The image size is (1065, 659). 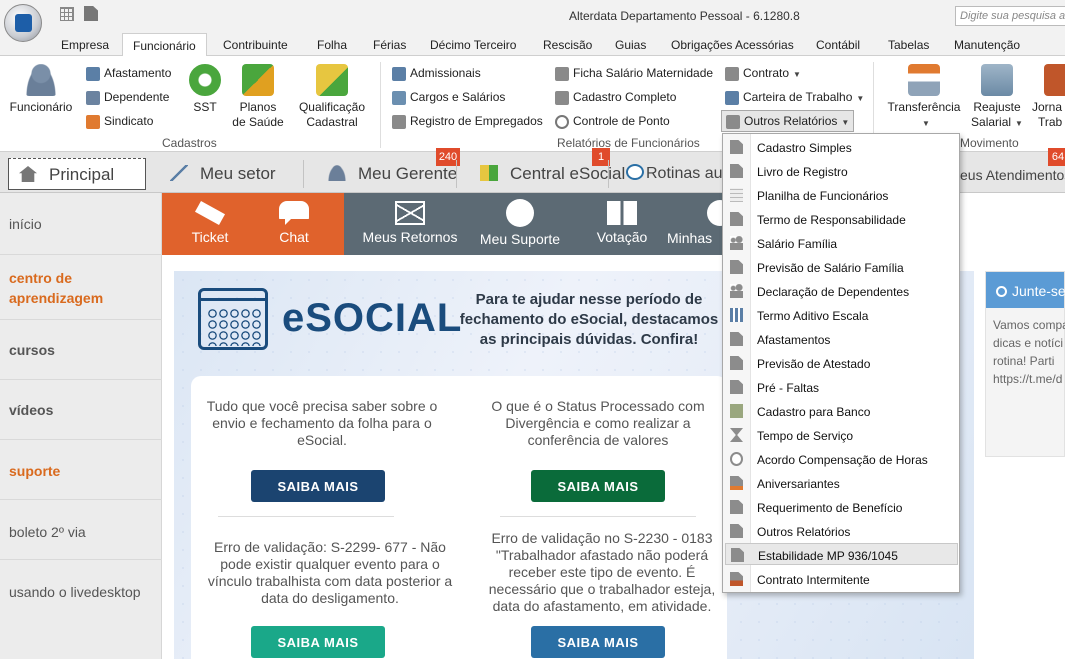 What do you see at coordinates (473, 45) in the screenshot?
I see `tab-decimo-terceiro: Décimo Terceiro` at bounding box center [473, 45].